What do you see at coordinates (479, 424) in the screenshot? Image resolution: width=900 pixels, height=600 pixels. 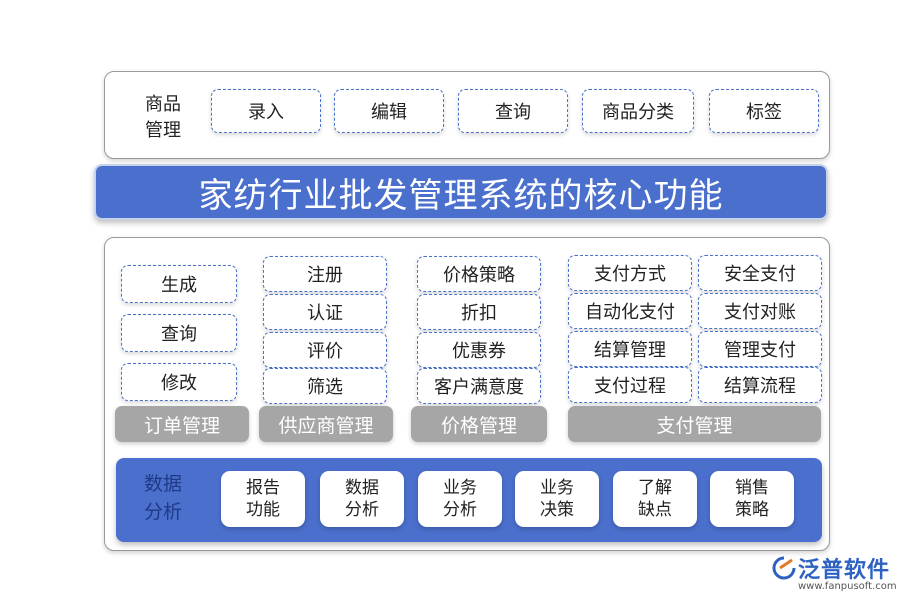 I see `price-management-category: 价格管理` at bounding box center [479, 424].